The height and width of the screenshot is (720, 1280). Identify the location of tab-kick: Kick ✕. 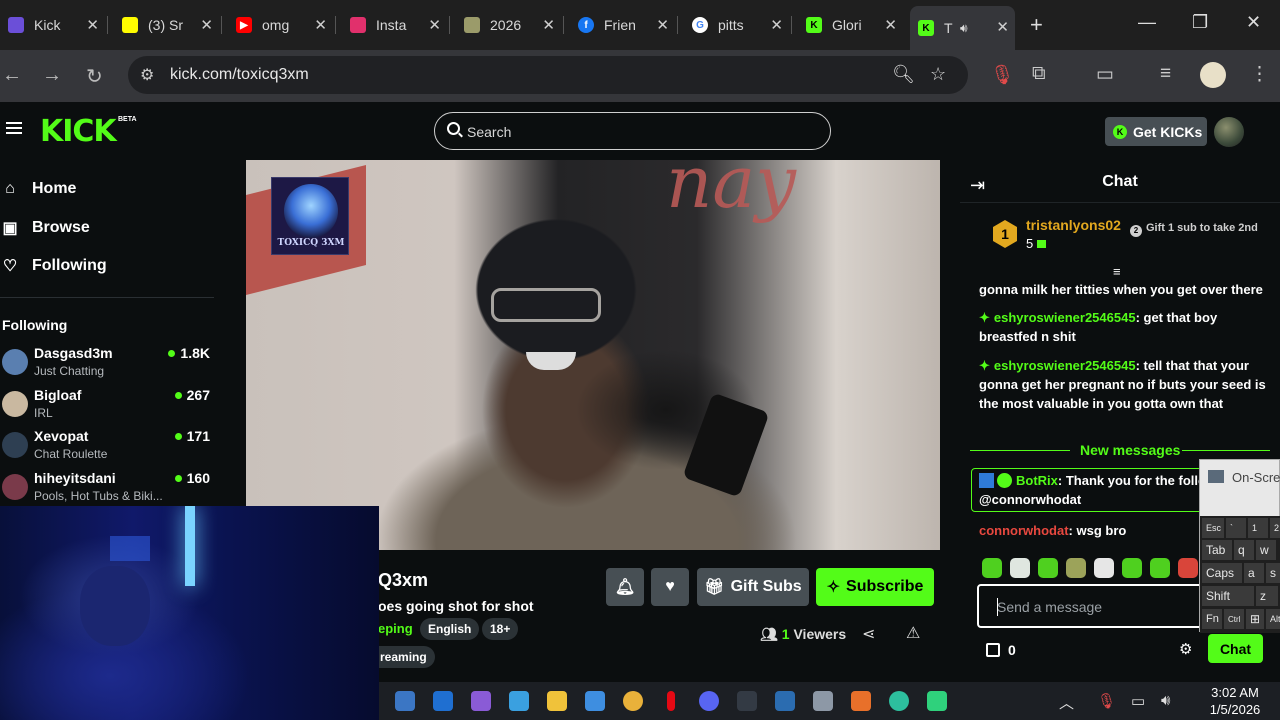
(52, 25).